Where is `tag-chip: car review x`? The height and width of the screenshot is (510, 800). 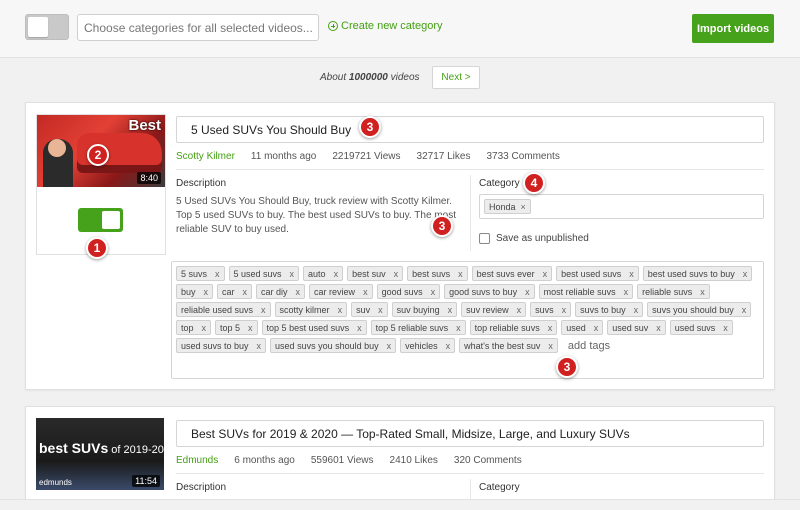
tag-chip: car review x is located at coordinates (341, 291).